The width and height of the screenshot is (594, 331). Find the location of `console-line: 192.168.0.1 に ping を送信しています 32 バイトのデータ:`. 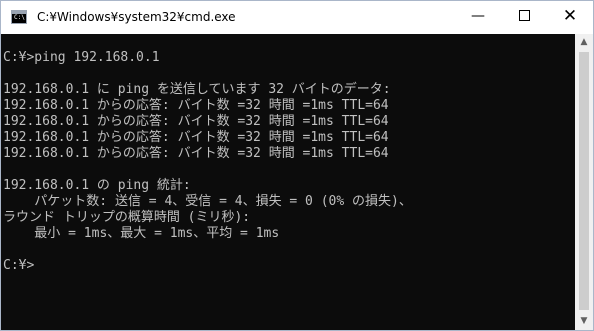

console-line: 192.168.0.1 に ping を送信しています 32 バイトのデータ: is located at coordinates (197, 89).